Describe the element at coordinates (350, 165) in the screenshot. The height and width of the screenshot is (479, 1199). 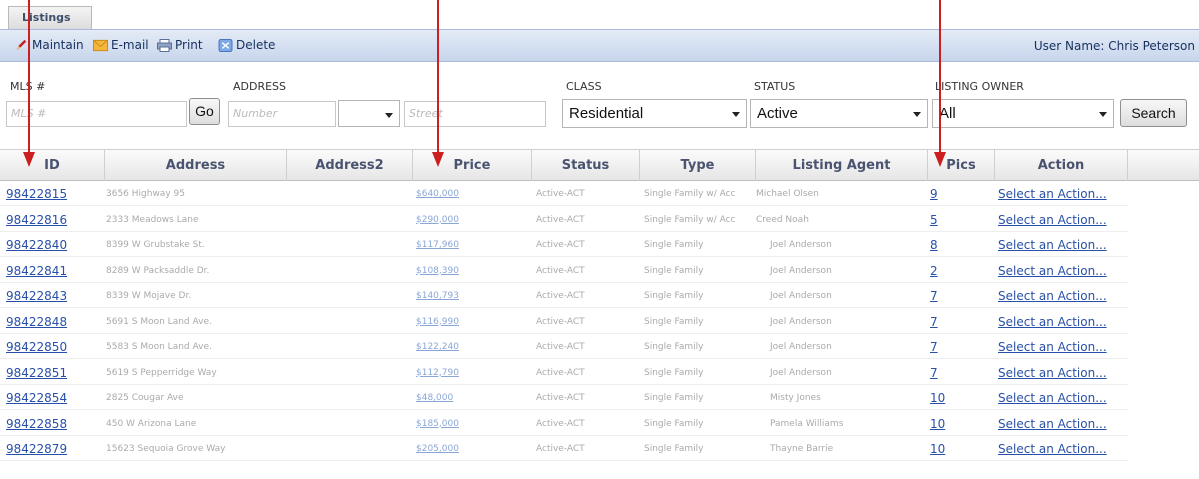
I see `column-header-address2: Address2` at that location.